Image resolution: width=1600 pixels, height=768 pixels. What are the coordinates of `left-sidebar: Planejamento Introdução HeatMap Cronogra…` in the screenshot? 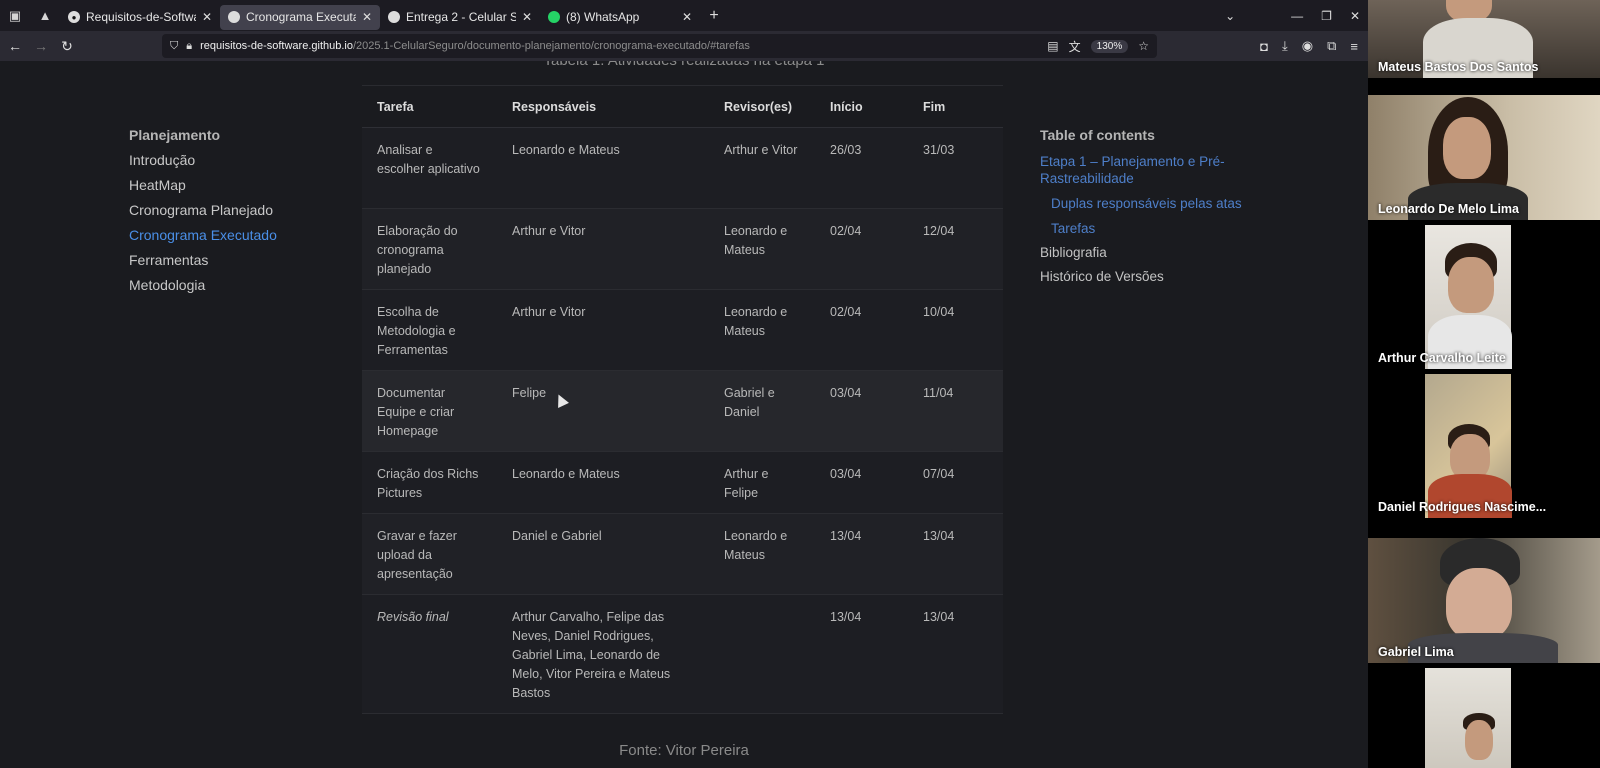 It's located at (234, 214).